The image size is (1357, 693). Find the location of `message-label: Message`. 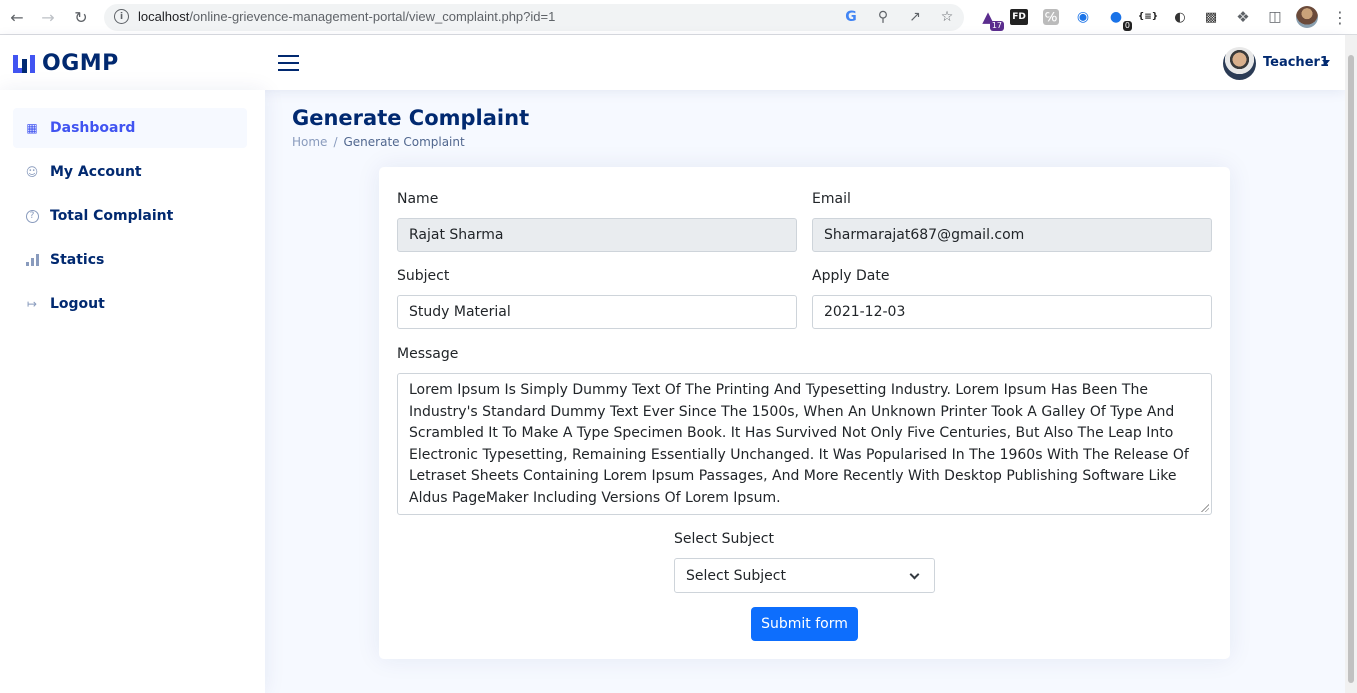

message-label: Message is located at coordinates (428, 354).